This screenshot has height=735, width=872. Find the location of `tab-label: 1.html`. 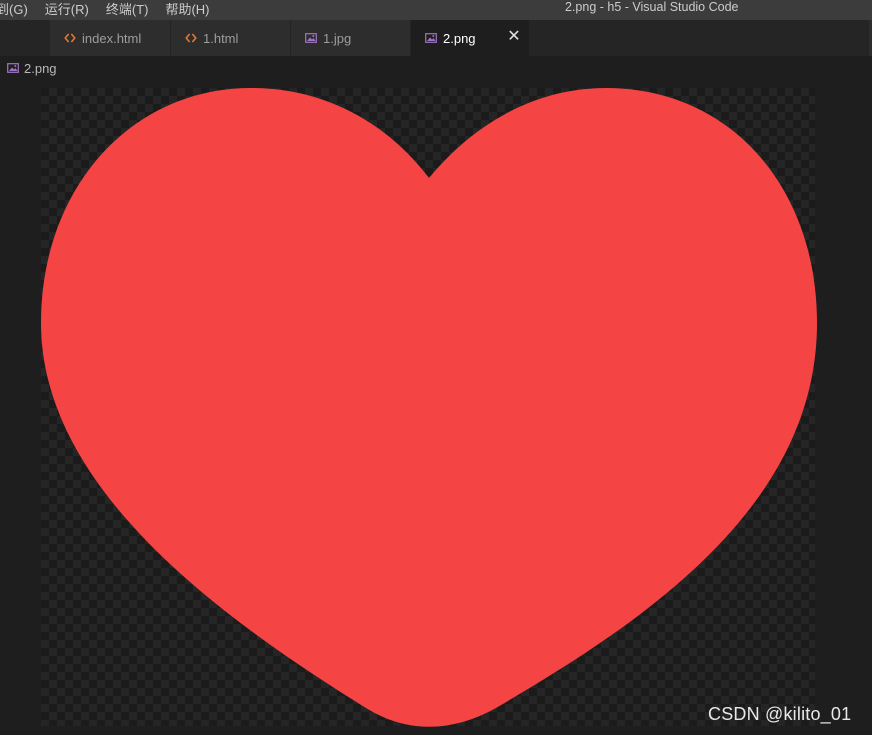

tab-label: 1.html is located at coordinates (221, 38).